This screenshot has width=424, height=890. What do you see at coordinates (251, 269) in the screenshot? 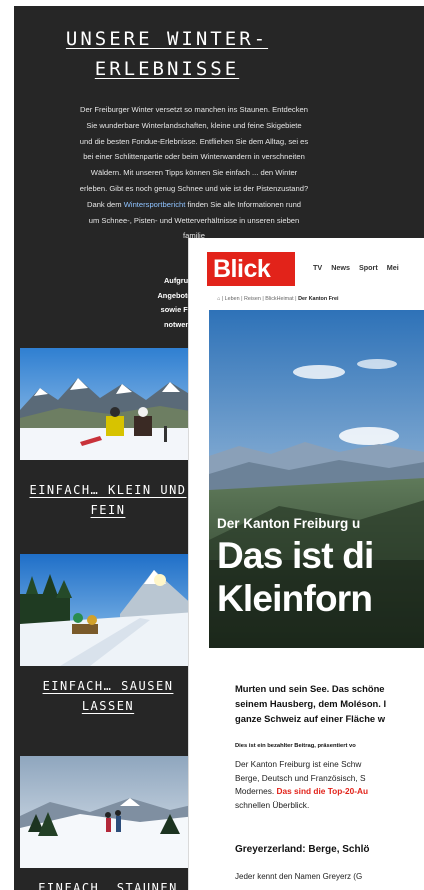
I see `blick-logo: Blick` at bounding box center [251, 269].